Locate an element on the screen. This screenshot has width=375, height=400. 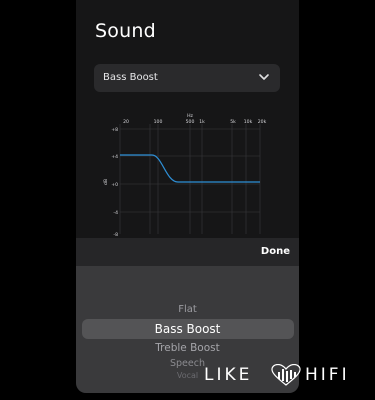
picker-option: Flat is located at coordinates (187, 309).